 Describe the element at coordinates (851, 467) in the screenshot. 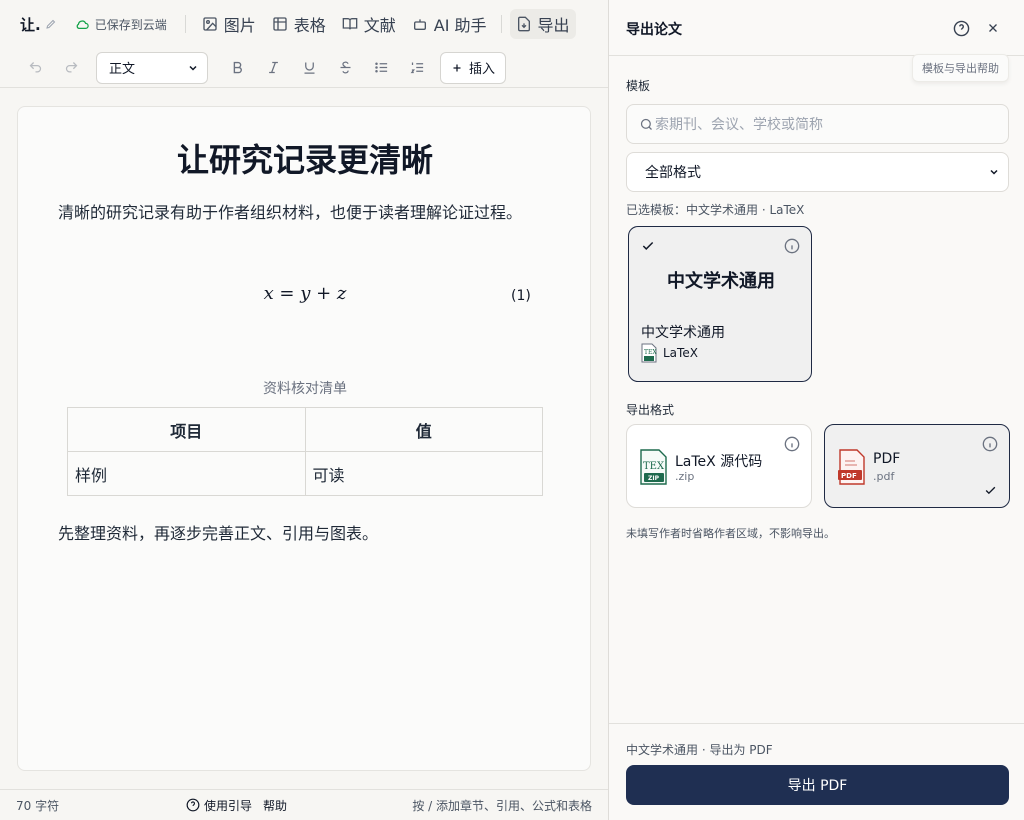

I see `pdf-file-icon: PDF` at that location.